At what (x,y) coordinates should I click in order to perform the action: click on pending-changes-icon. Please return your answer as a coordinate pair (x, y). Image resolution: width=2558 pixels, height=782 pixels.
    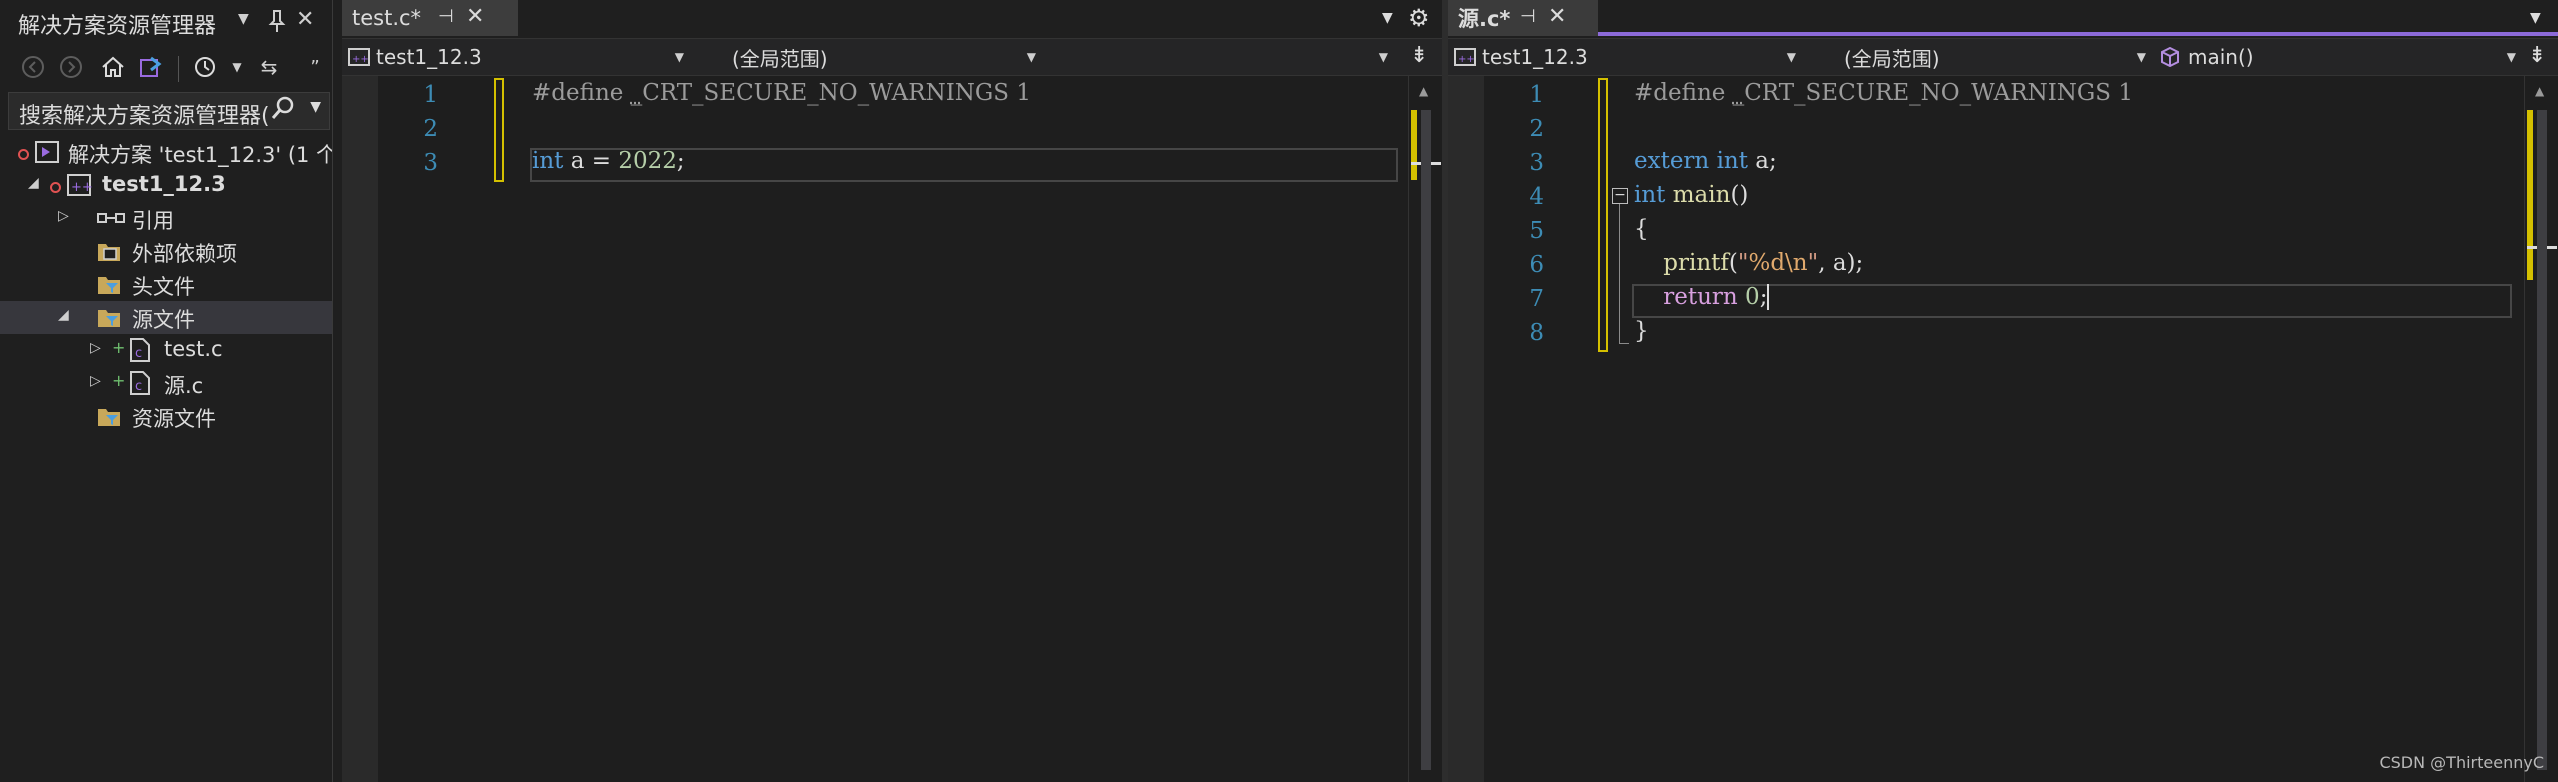
    Looking at the image, I should click on (205, 67).